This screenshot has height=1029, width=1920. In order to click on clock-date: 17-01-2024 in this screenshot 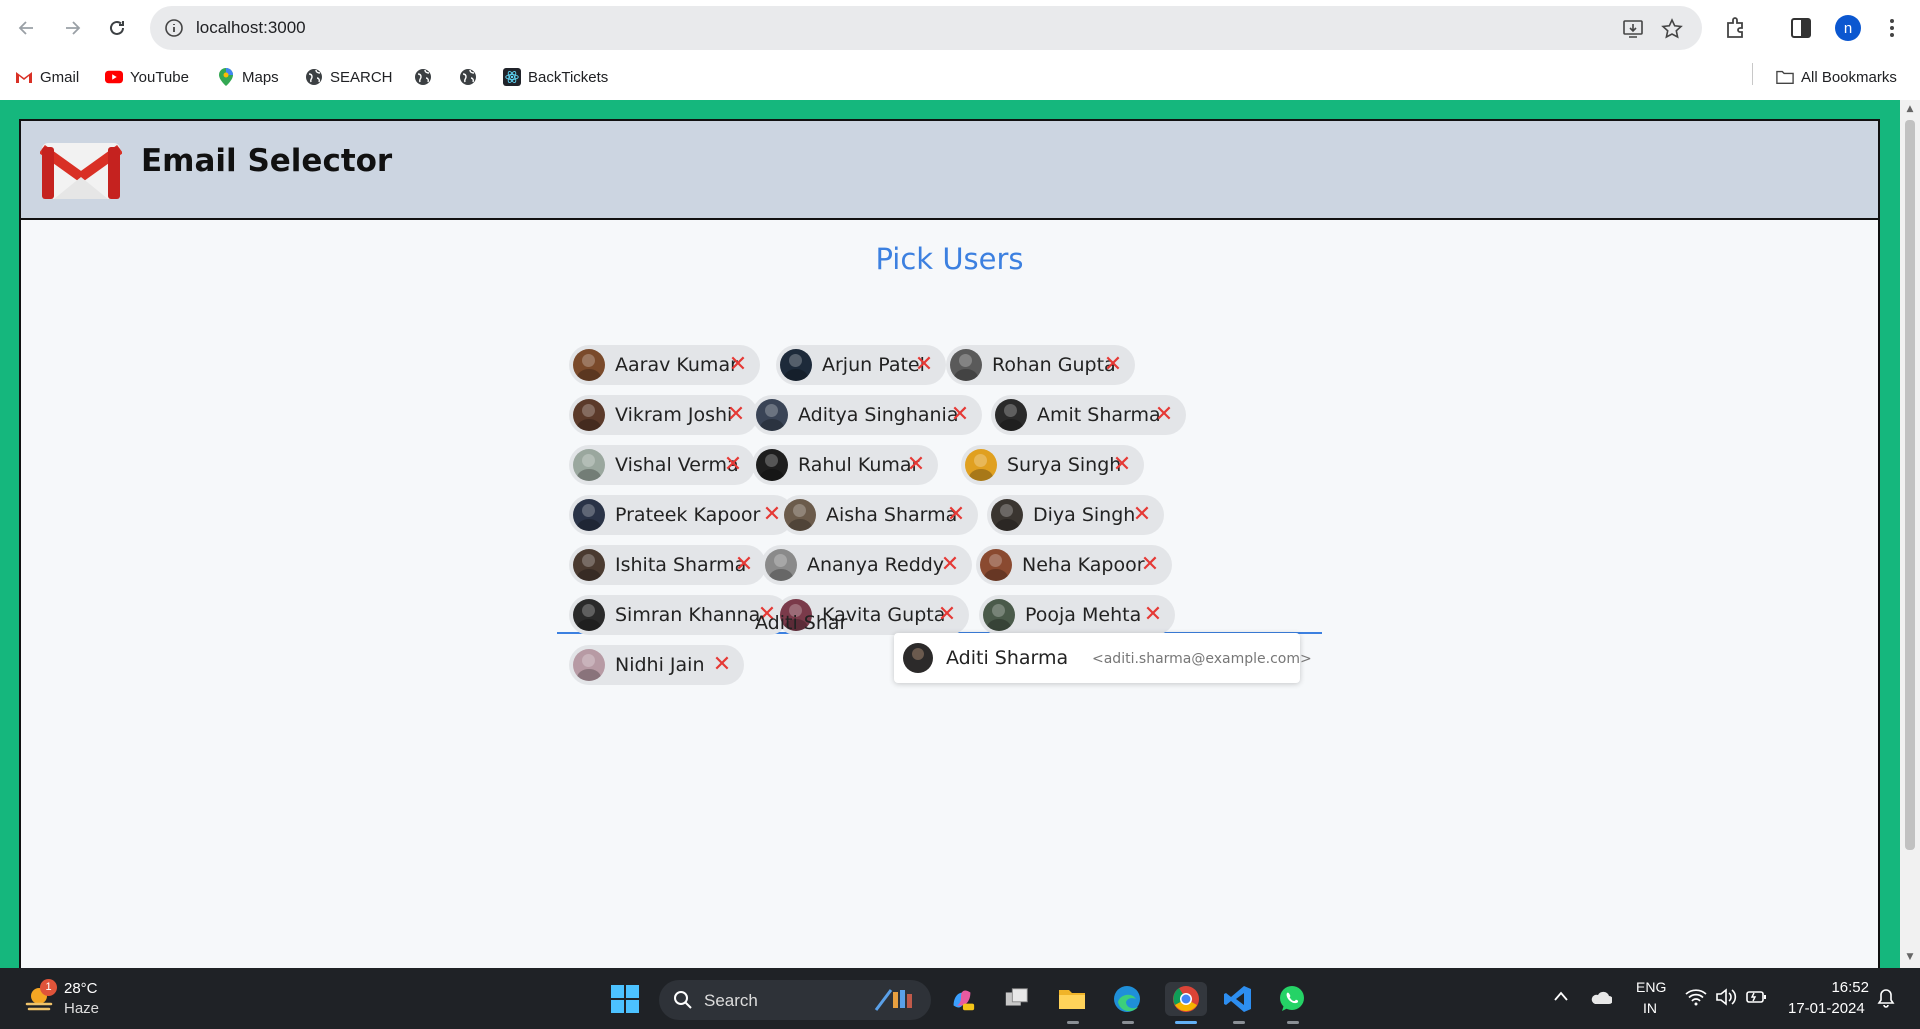, I will do `click(1826, 1008)`.